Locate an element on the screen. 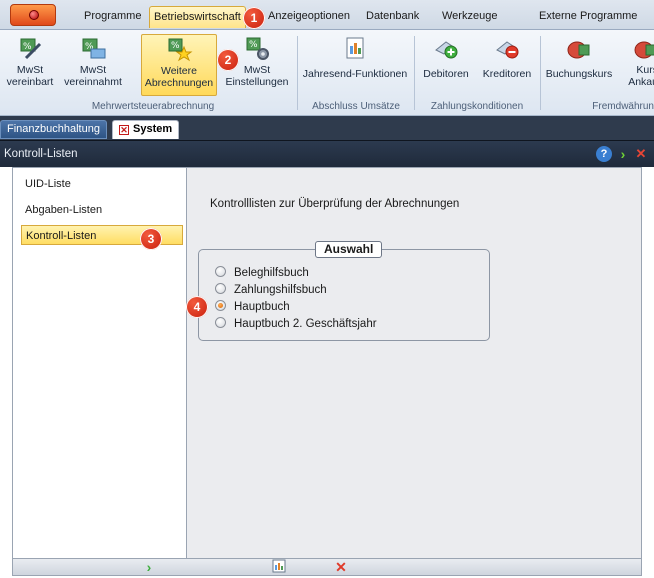 This screenshot has height=578, width=654. callout-badge: 2 is located at coordinates (228, 60).